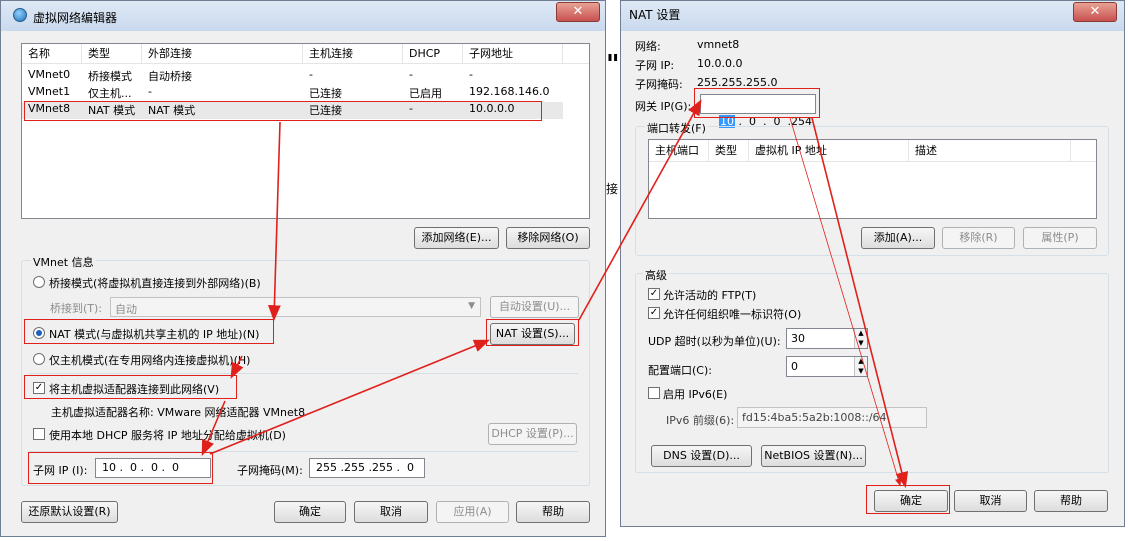  What do you see at coordinates (663, 106) in the screenshot?
I see `gateway-label: 网关 IP(G):` at bounding box center [663, 106].